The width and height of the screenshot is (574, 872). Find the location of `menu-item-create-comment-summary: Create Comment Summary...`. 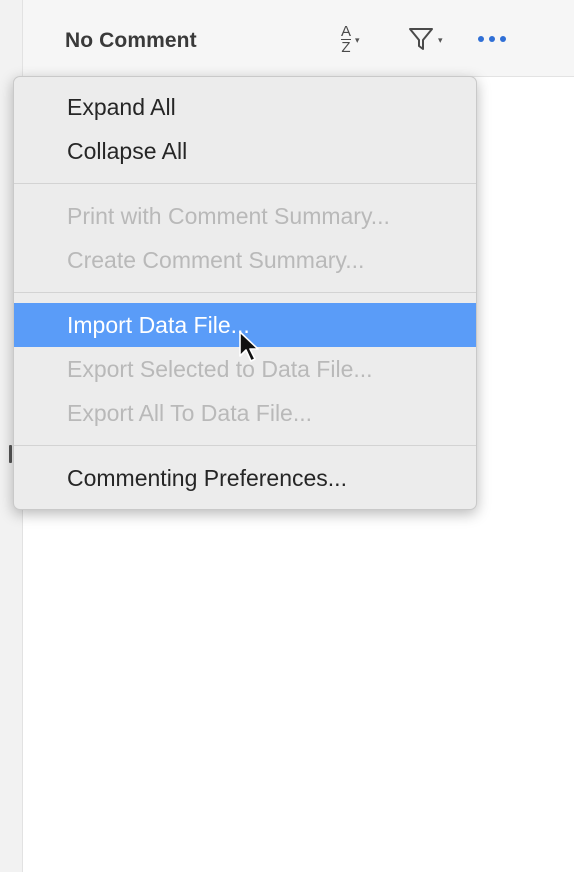

menu-item-create-comment-summary: Create Comment Summary... is located at coordinates (245, 260).